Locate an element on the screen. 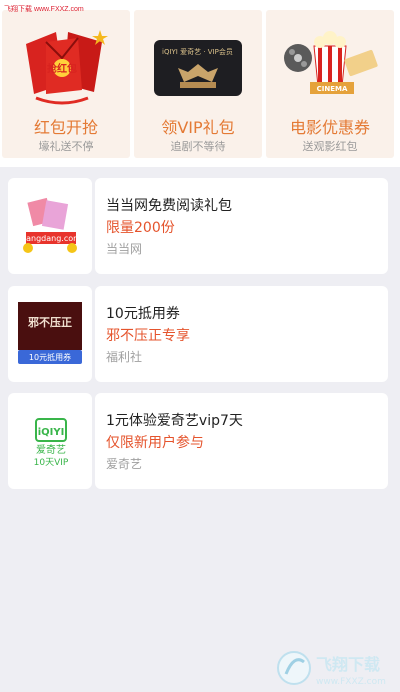 This screenshot has width=400, height=692. offer-highlight: 仅限新用户参与 is located at coordinates (155, 443).